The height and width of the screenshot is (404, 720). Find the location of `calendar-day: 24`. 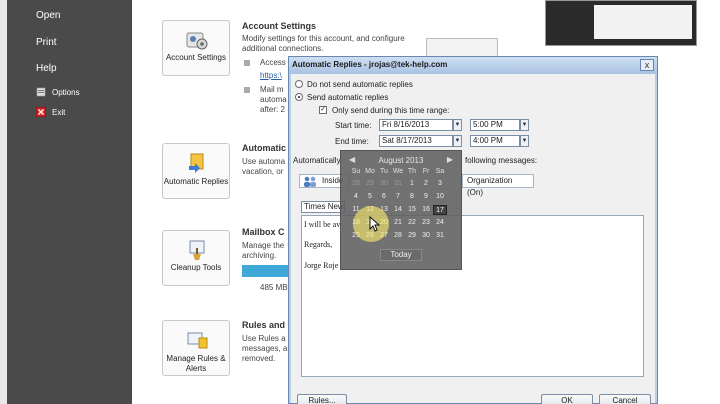

calendar-day: 24 is located at coordinates (440, 223).